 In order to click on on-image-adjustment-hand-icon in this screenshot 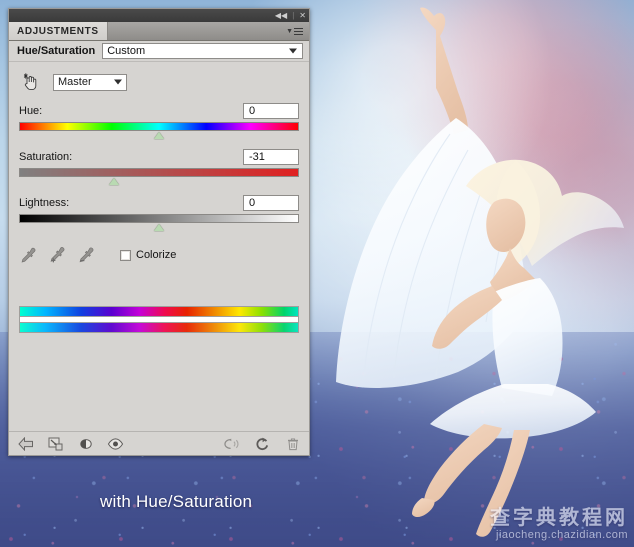, I will do `click(31, 82)`.